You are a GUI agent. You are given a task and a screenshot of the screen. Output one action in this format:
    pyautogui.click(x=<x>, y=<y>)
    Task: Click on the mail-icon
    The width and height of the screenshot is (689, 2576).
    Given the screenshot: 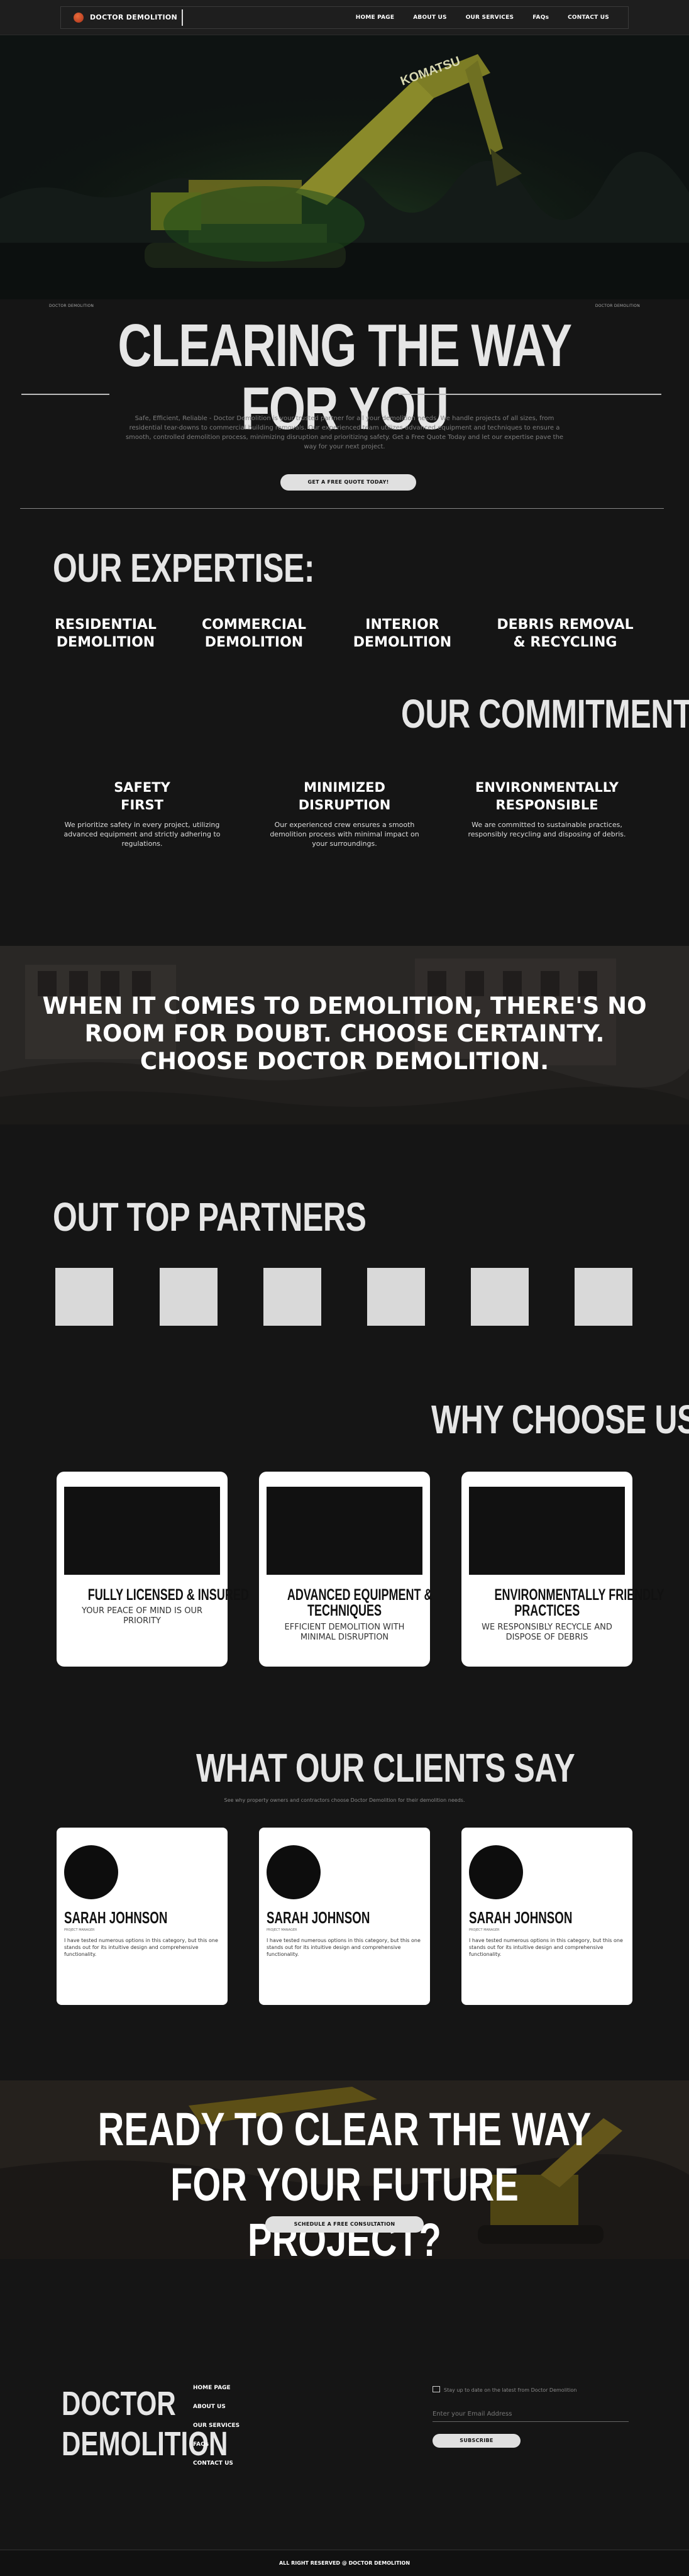 What is the action you would take?
    pyautogui.click(x=436, y=2389)
    